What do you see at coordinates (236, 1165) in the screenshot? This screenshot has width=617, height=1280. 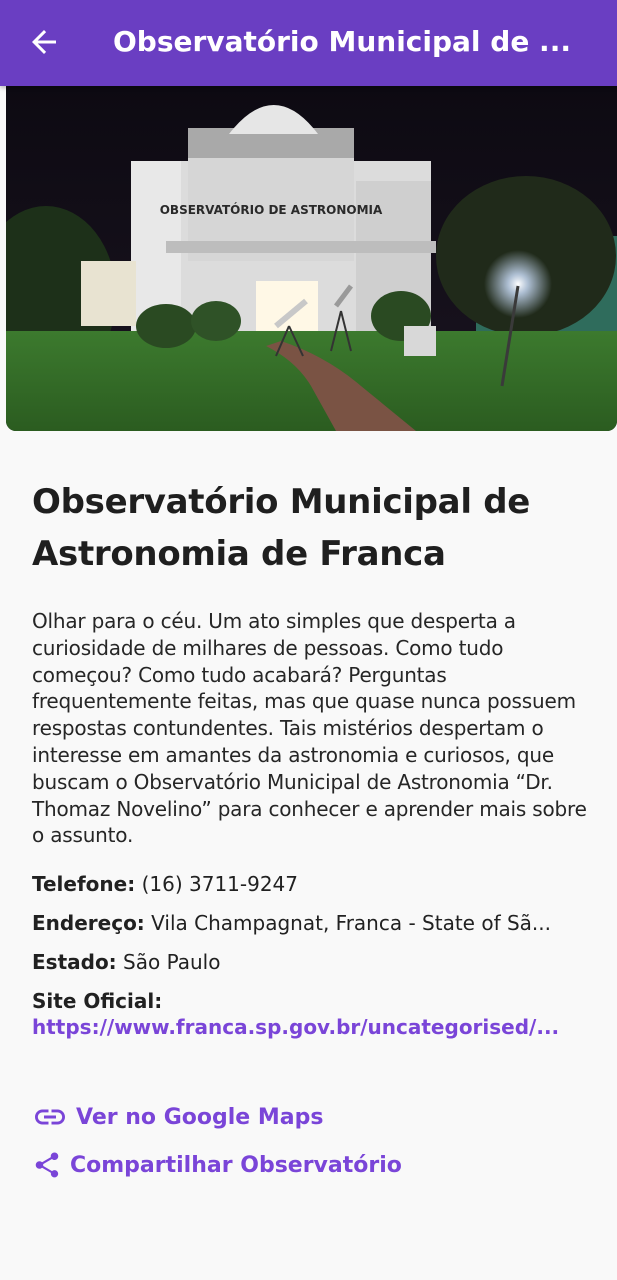 I see `share-label: Compartilhar Observatório` at bounding box center [236, 1165].